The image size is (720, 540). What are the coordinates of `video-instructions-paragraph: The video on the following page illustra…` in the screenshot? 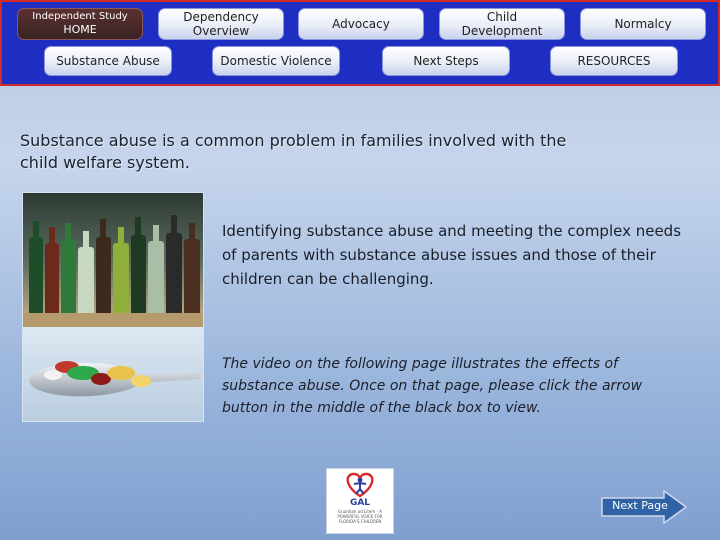 It's located at (432, 386).